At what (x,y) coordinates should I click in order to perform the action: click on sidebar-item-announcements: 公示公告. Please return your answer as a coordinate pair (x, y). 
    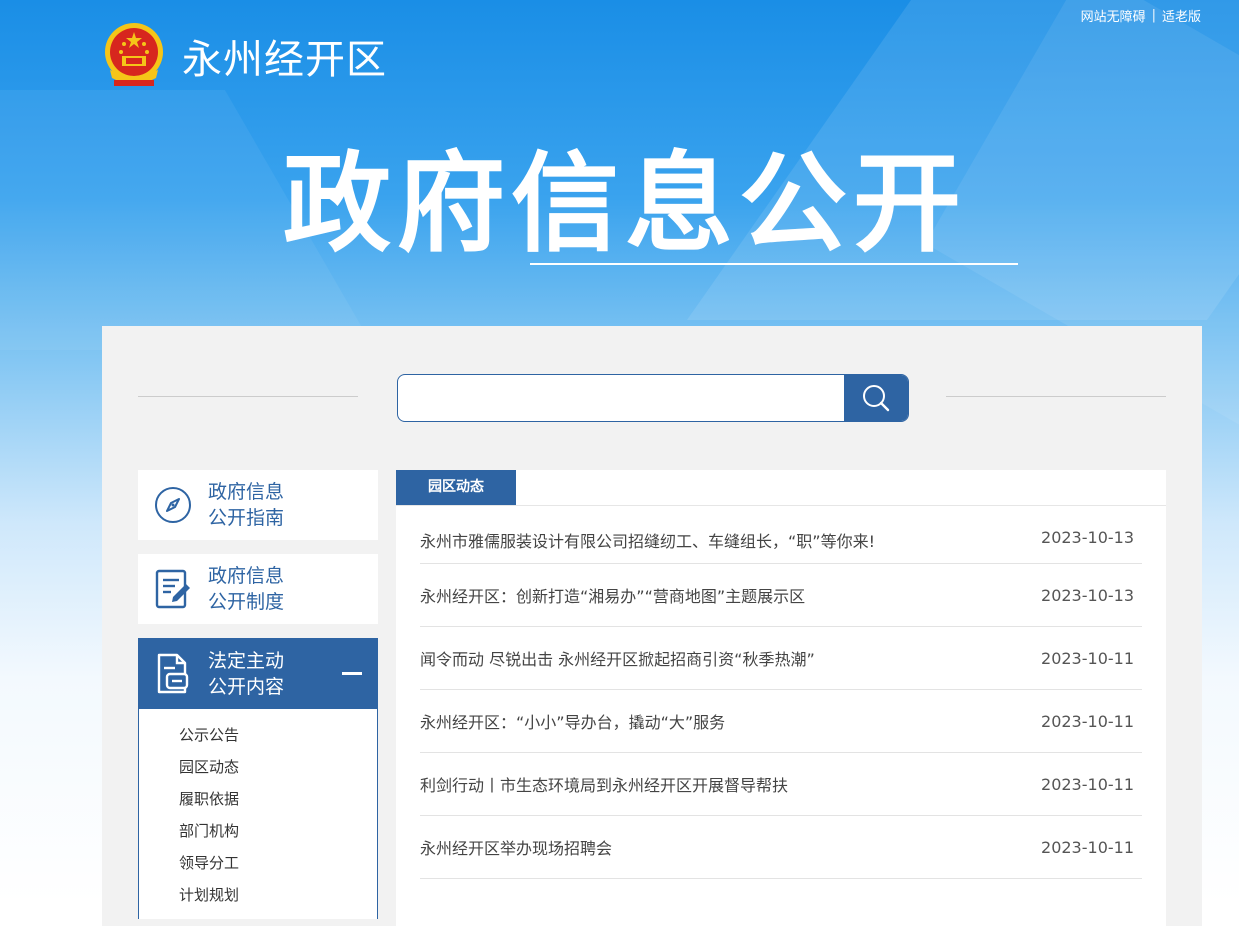
    Looking at the image, I should click on (258, 739).